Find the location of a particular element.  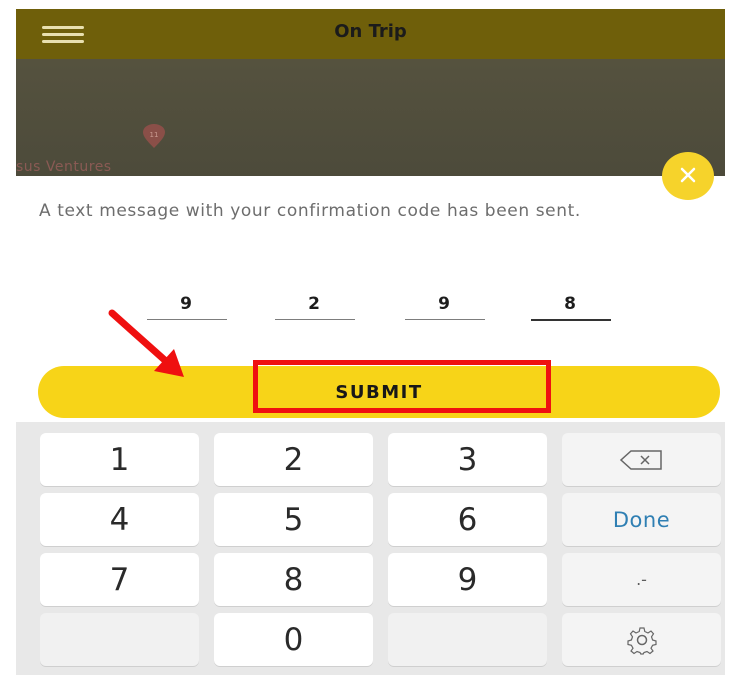

key-6: 6 is located at coordinates (467, 519).